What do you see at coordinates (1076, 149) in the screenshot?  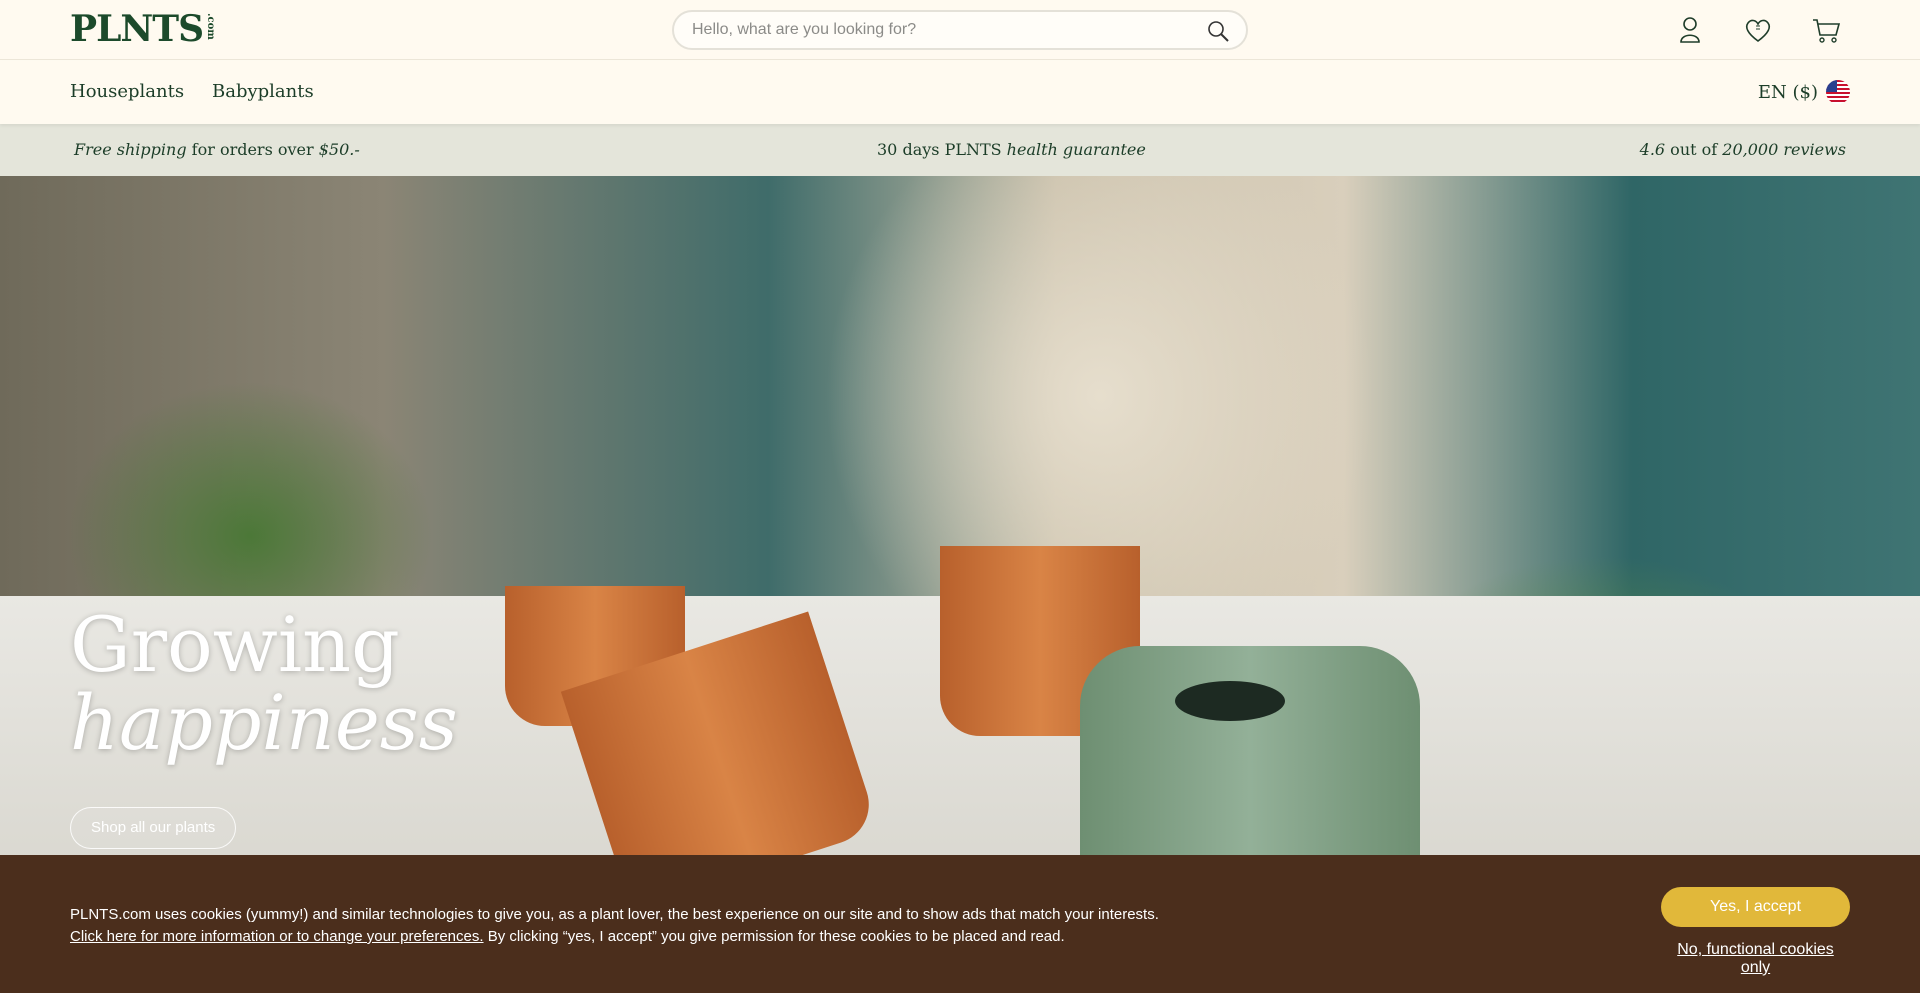 I see `usp-guarantee-emph: health guarantee` at bounding box center [1076, 149].